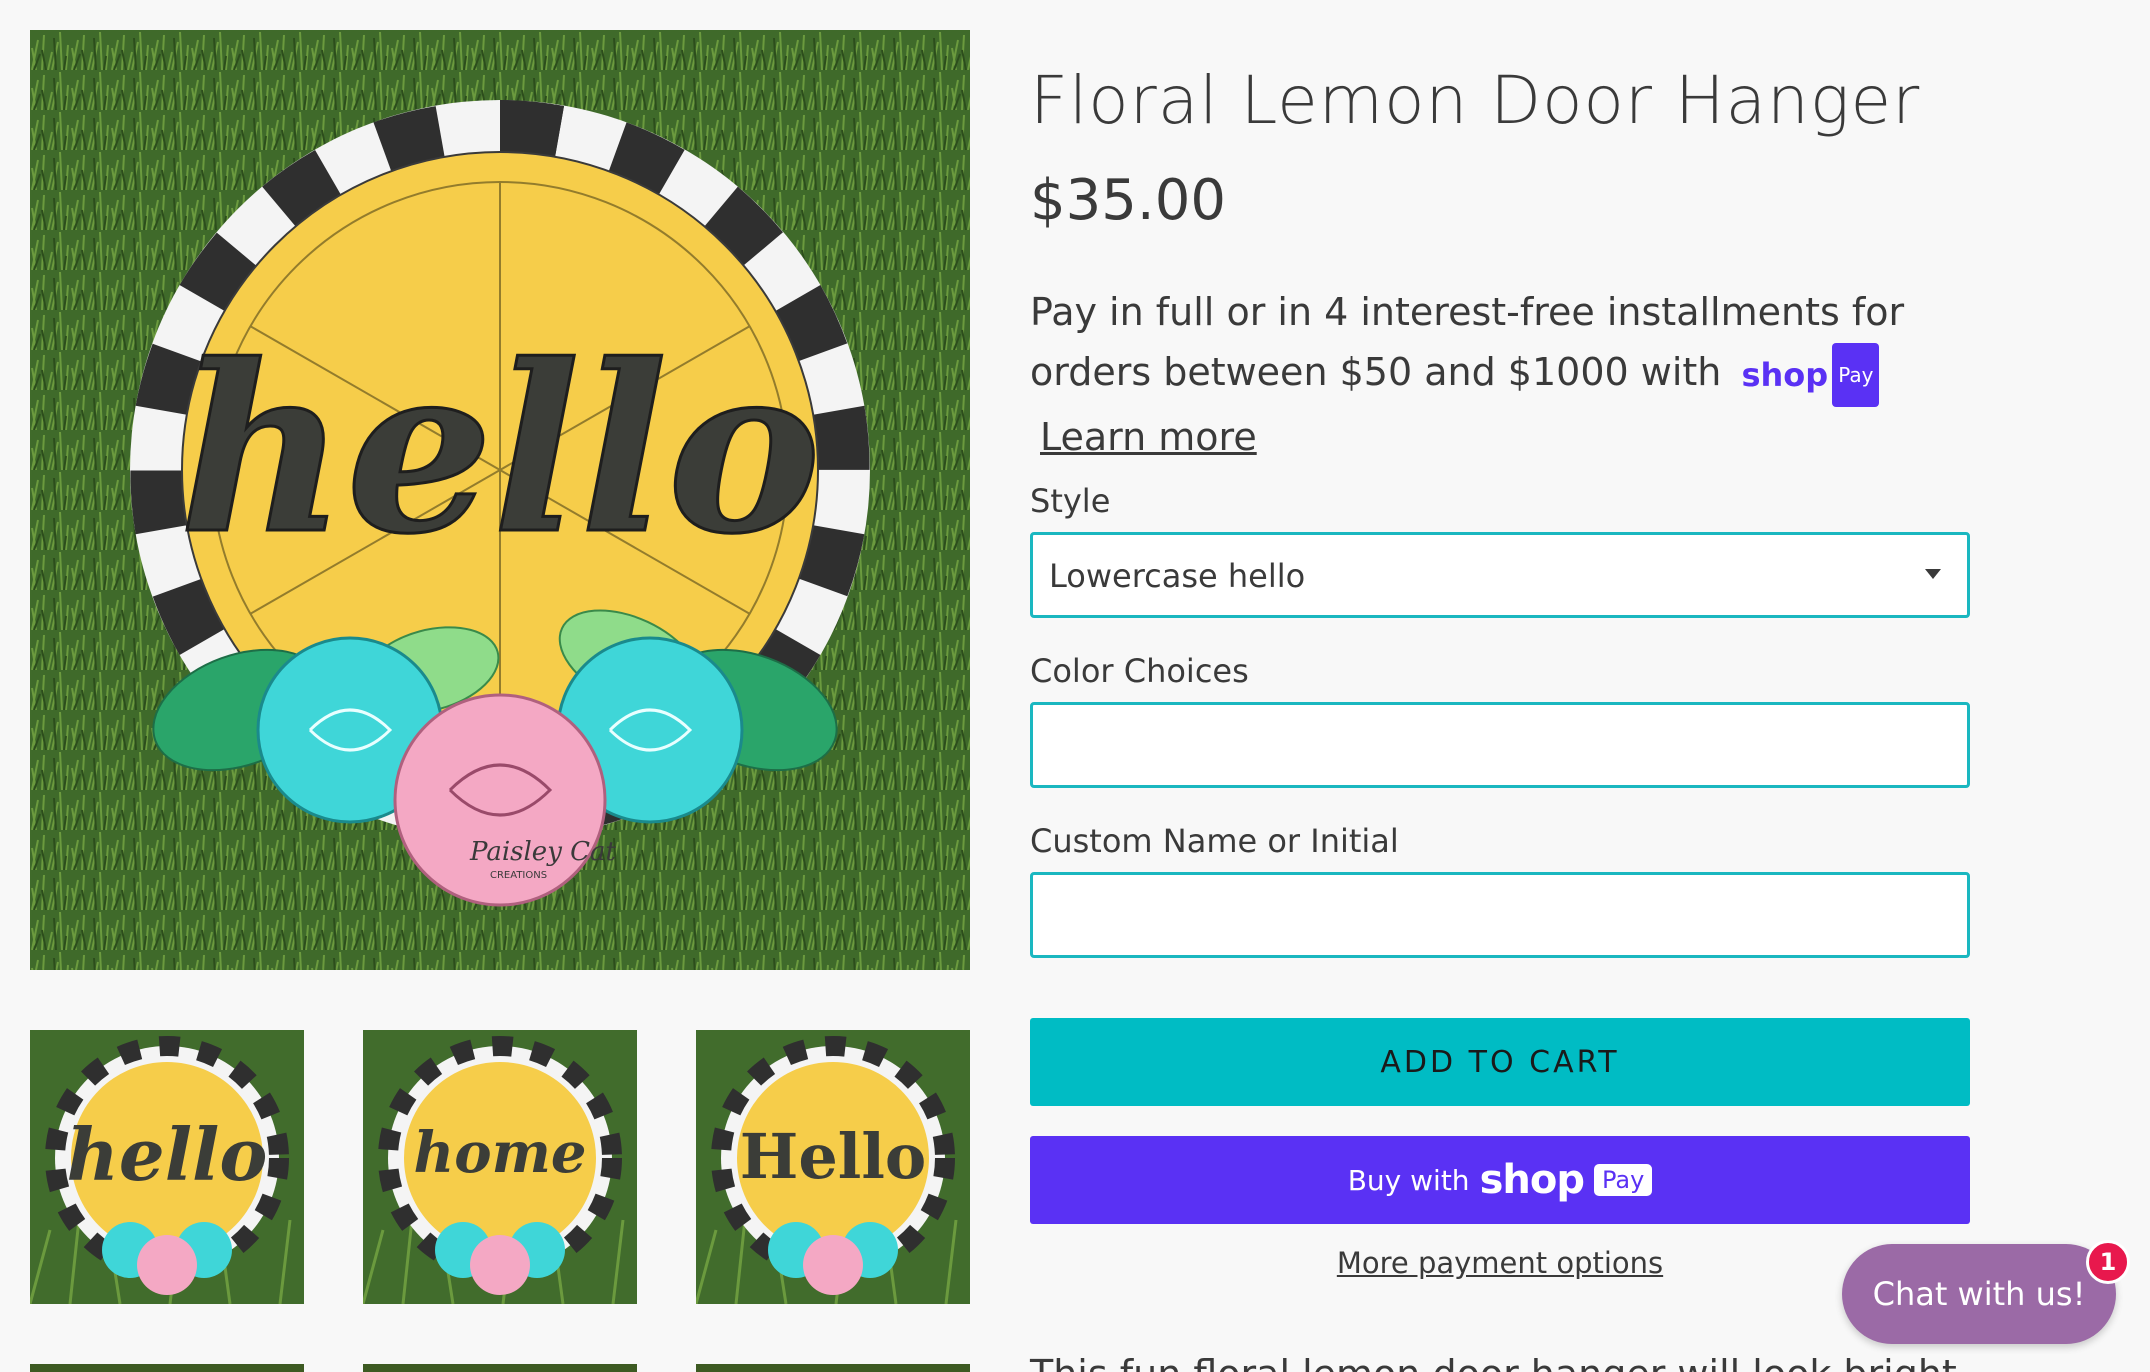 This screenshot has width=2150, height=1372. Describe the element at coordinates (1500, 575) in the screenshot. I see `style-select: Lowercase hello` at that location.